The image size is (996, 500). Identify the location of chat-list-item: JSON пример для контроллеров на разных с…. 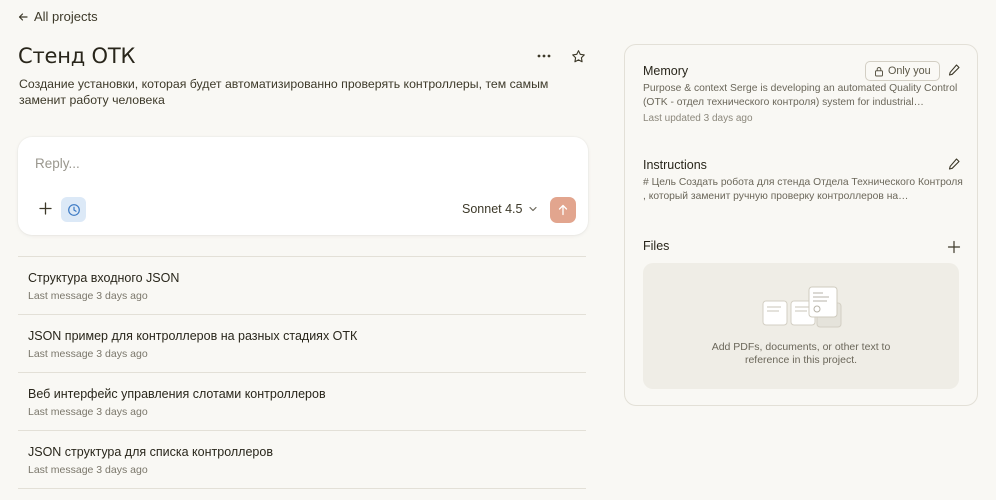
(302, 343).